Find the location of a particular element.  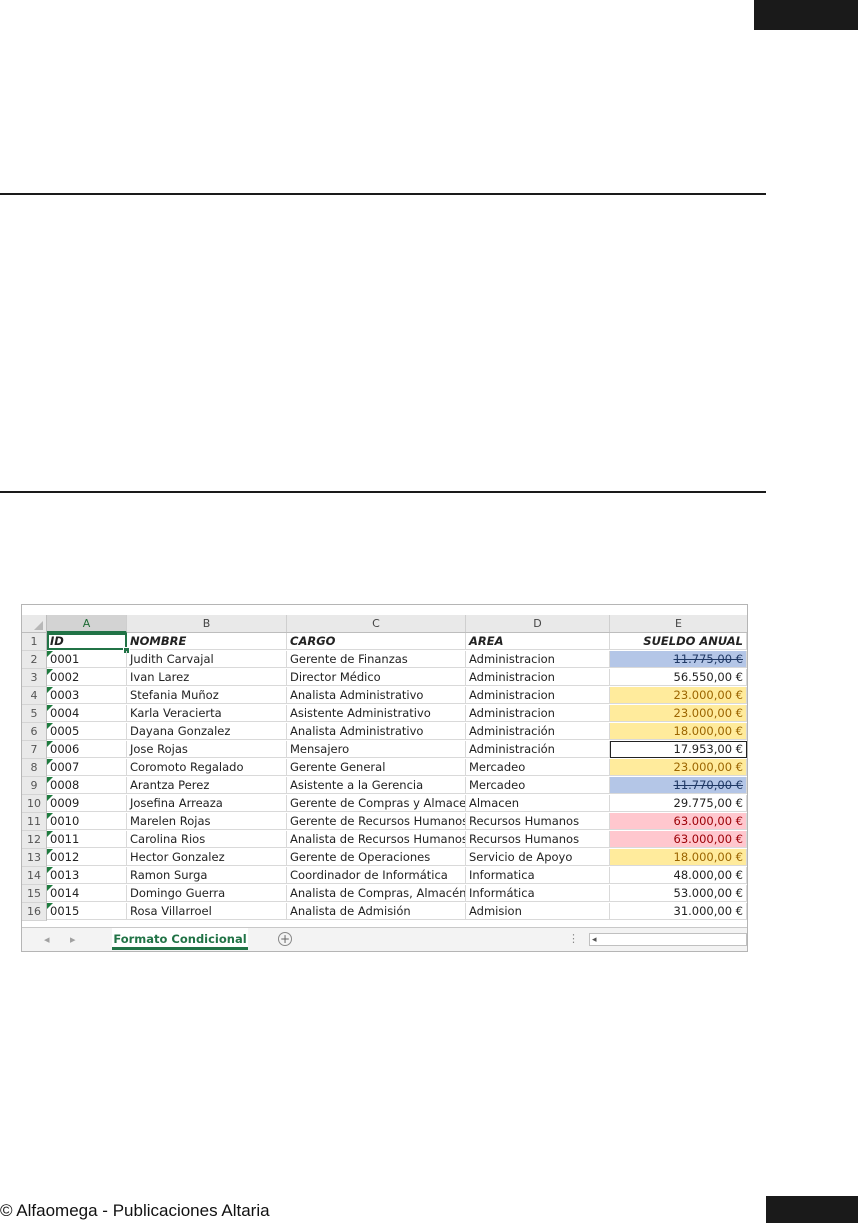

row-number: 9 is located at coordinates (34, 786).